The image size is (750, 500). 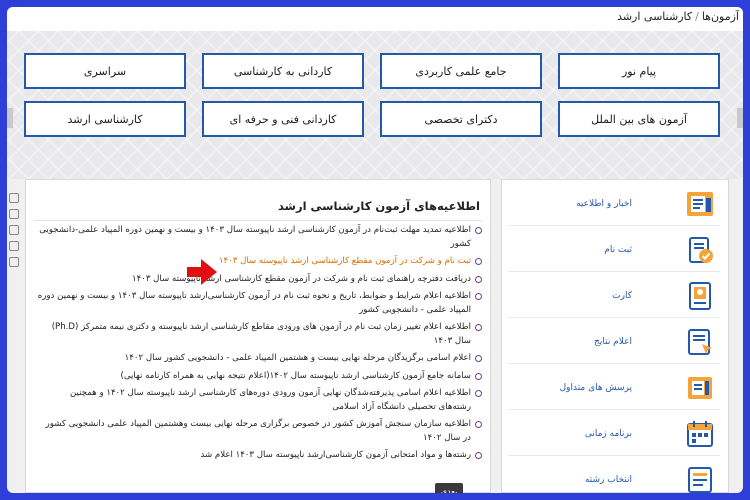 What do you see at coordinates (639, 71) in the screenshot?
I see `category-payam-noor-button: پیام نور` at bounding box center [639, 71].